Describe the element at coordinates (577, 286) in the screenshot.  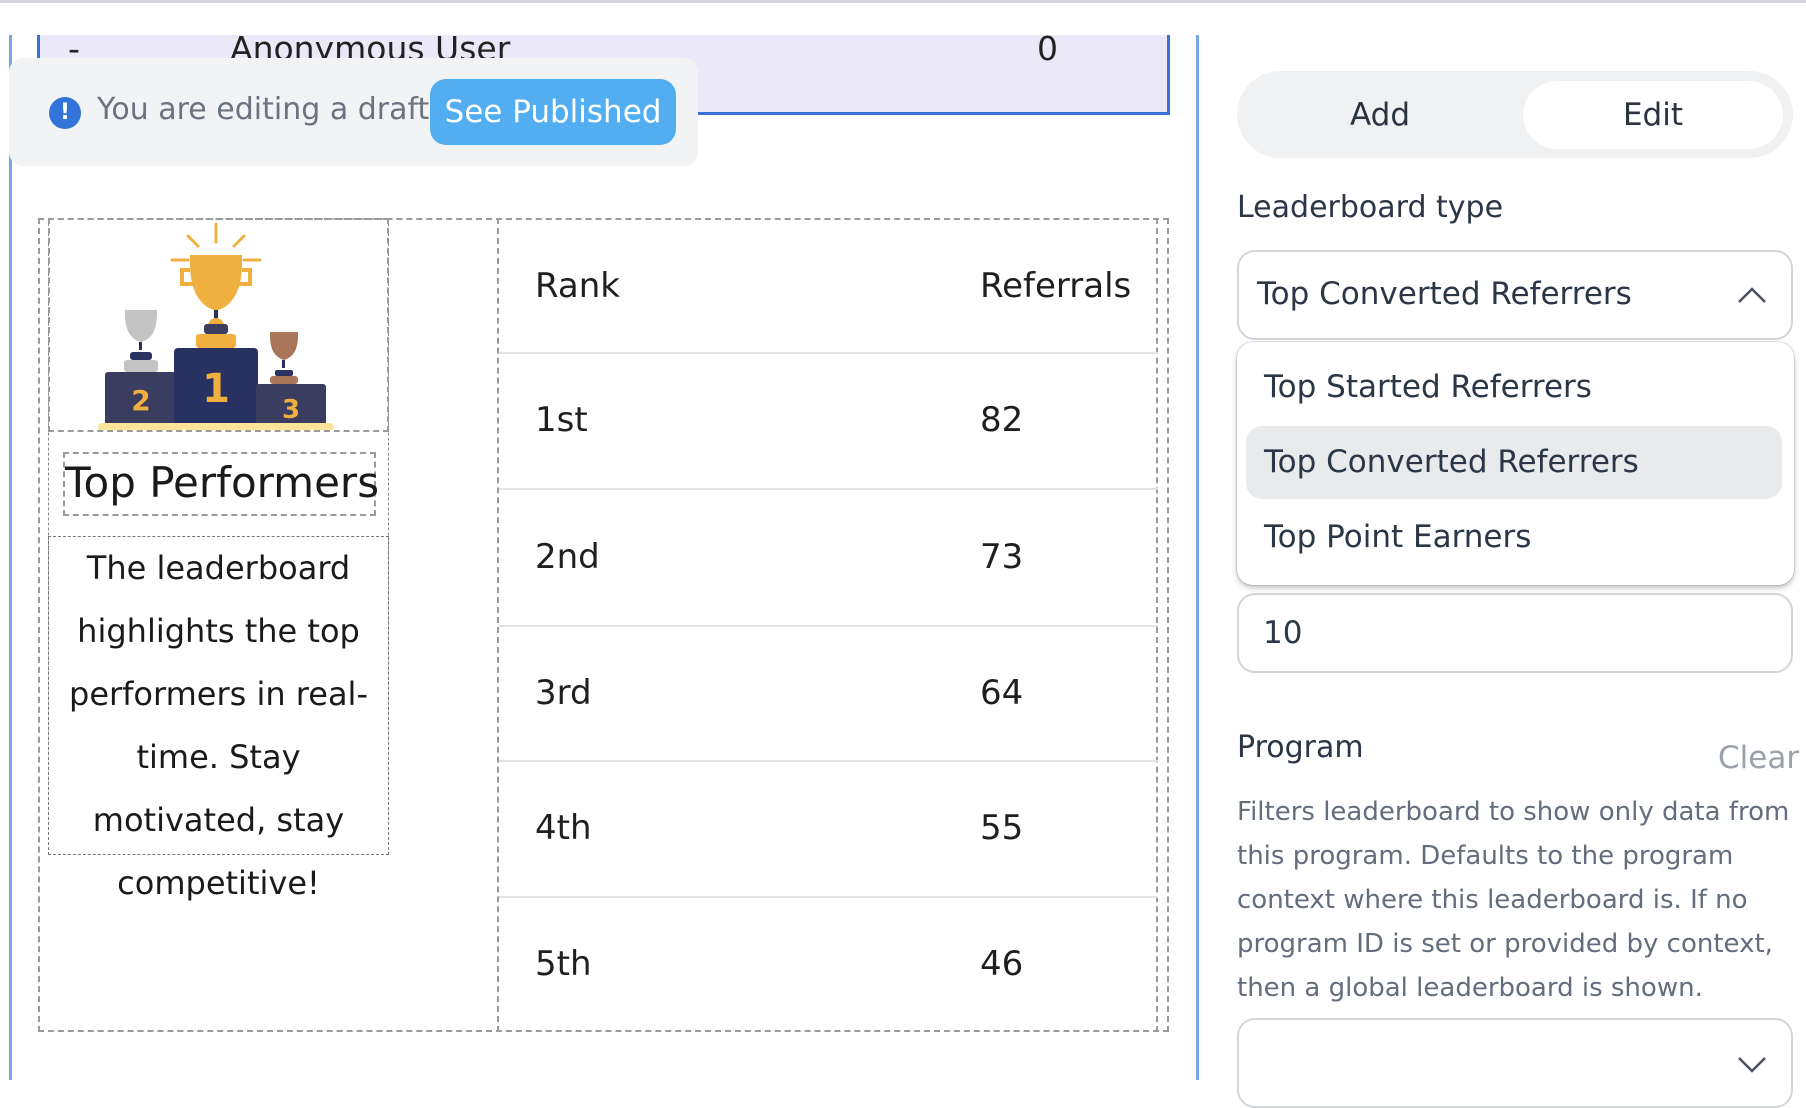
I see `header-rank: Rank` at that location.